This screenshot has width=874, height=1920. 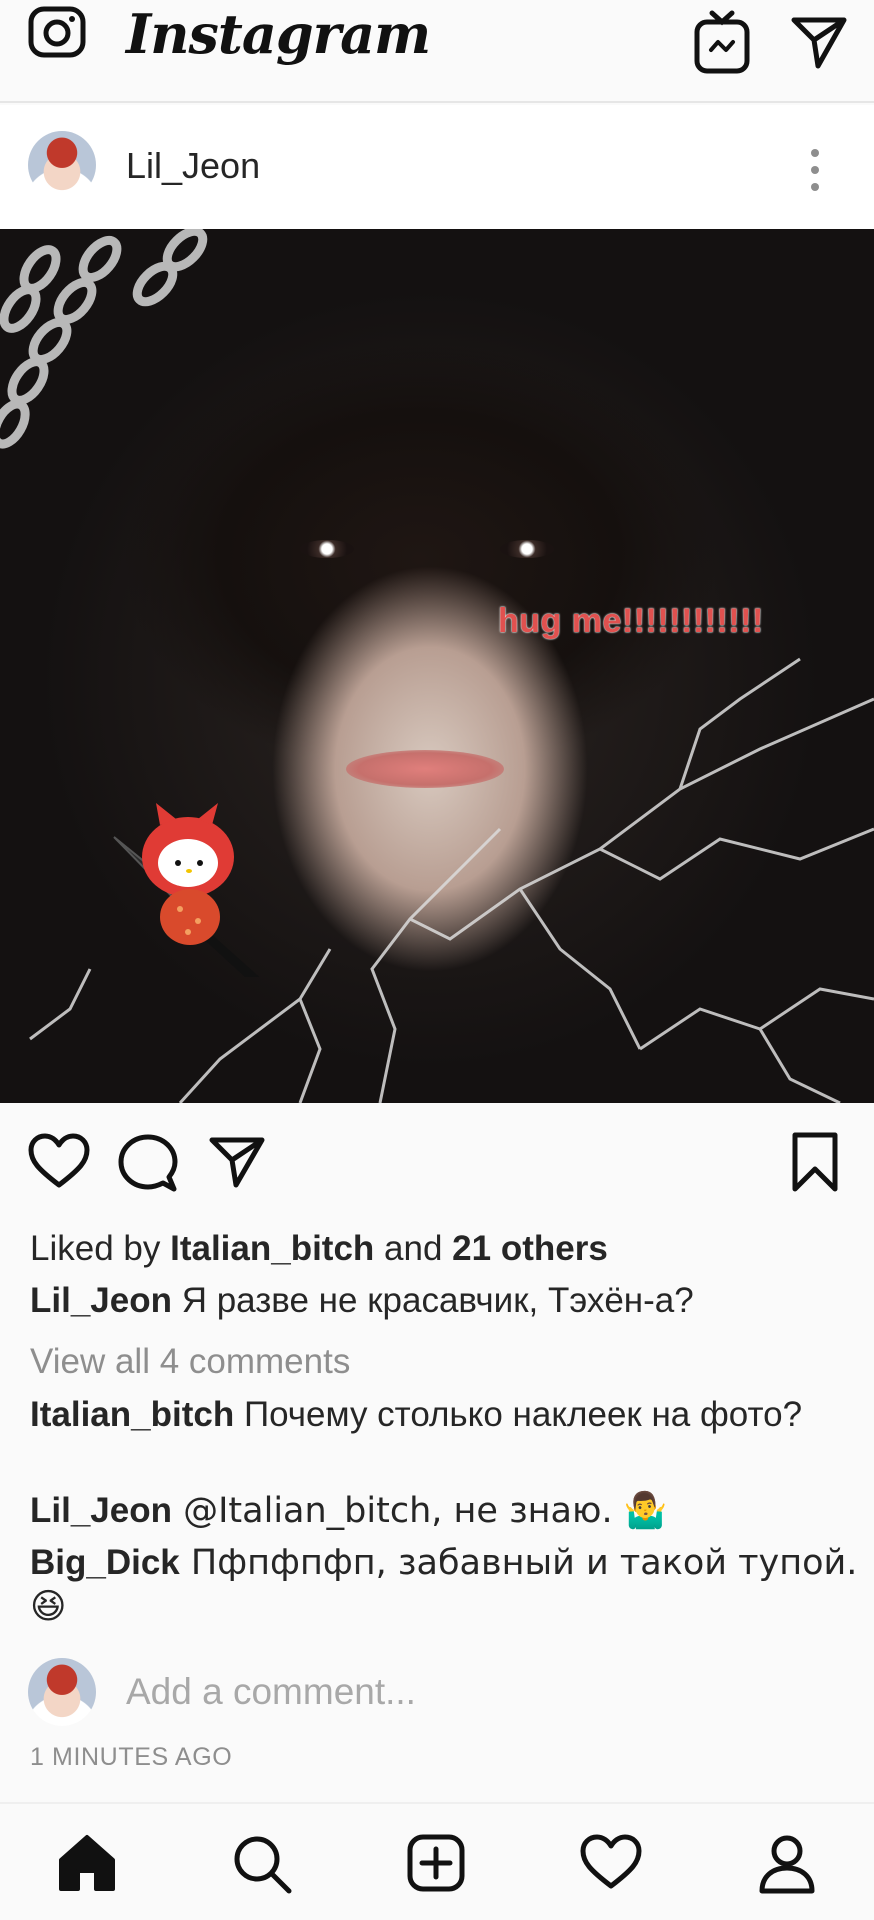 What do you see at coordinates (59, 1161) in the screenshot?
I see `like-heart-icon` at bounding box center [59, 1161].